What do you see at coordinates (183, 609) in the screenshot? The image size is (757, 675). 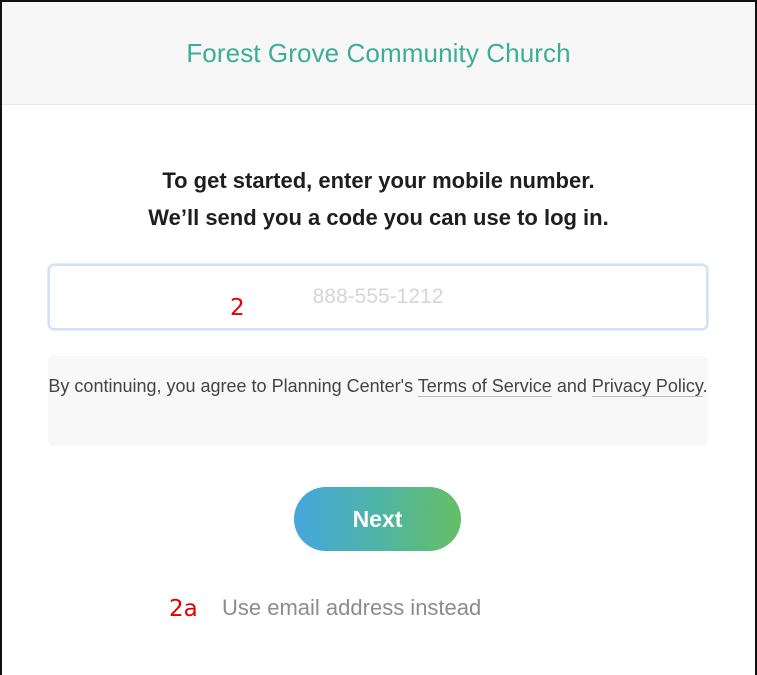 I see `annotation-marker-email: 2a` at bounding box center [183, 609].